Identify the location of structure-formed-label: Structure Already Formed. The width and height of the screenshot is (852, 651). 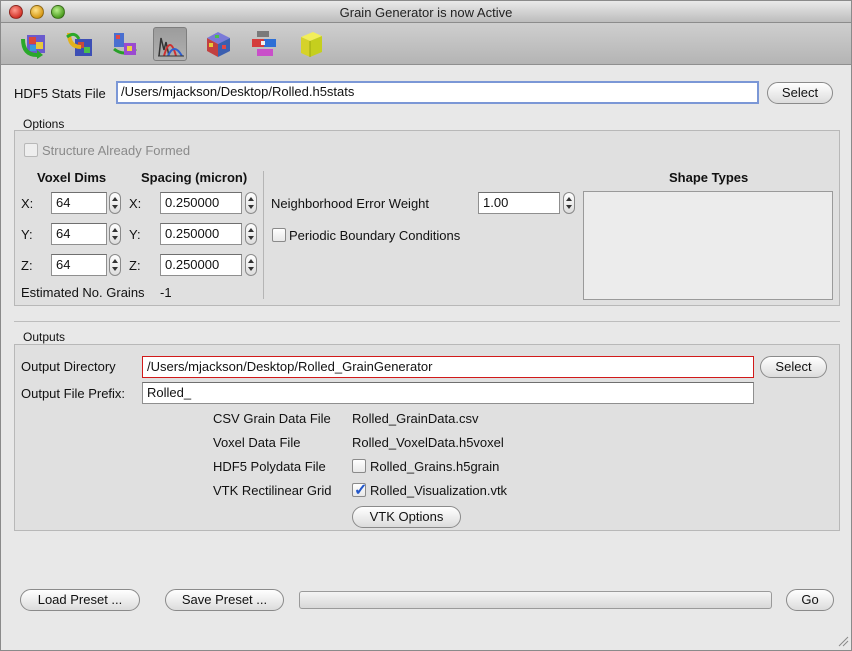
(116, 150).